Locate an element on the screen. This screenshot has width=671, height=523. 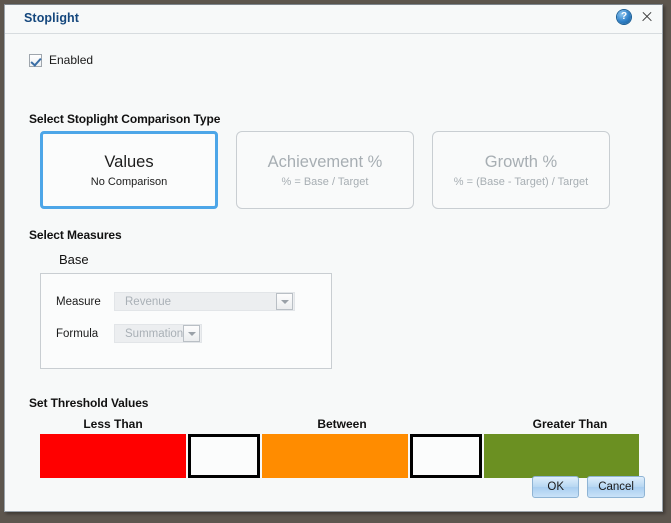
measures-heading: Select Measures is located at coordinates (75, 235).